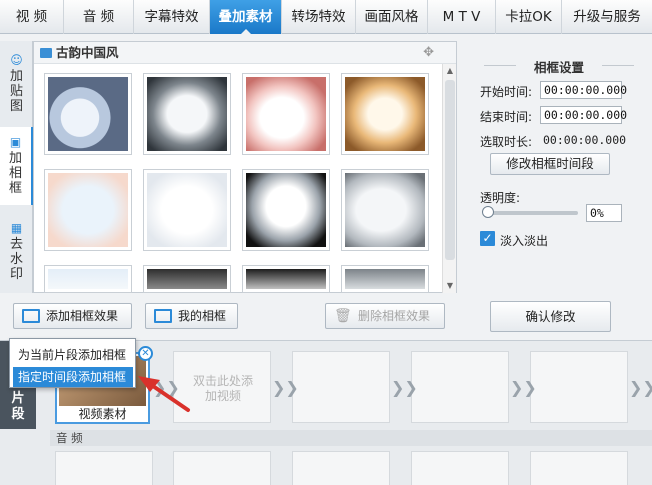  What do you see at coordinates (245, 53) in the screenshot?
I see `panel-header: 古韵中国风 ✥` at bounding box center [245, 53].